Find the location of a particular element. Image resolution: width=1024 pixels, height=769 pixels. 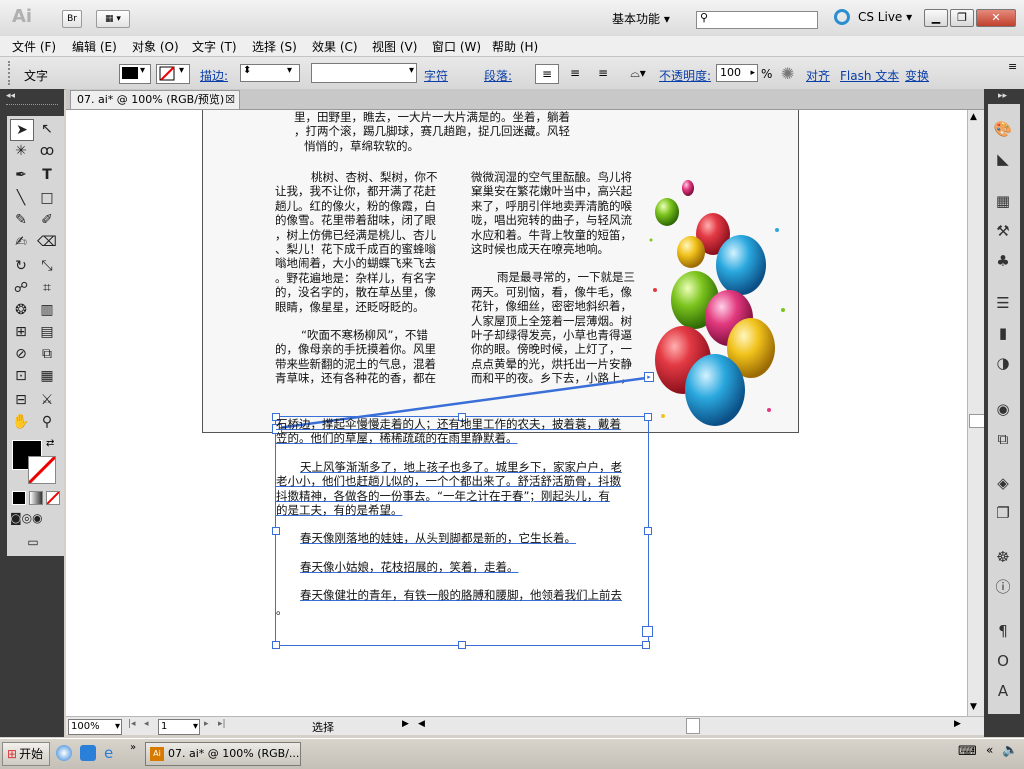

color-mode-icon is located at coordinates (19, 498).